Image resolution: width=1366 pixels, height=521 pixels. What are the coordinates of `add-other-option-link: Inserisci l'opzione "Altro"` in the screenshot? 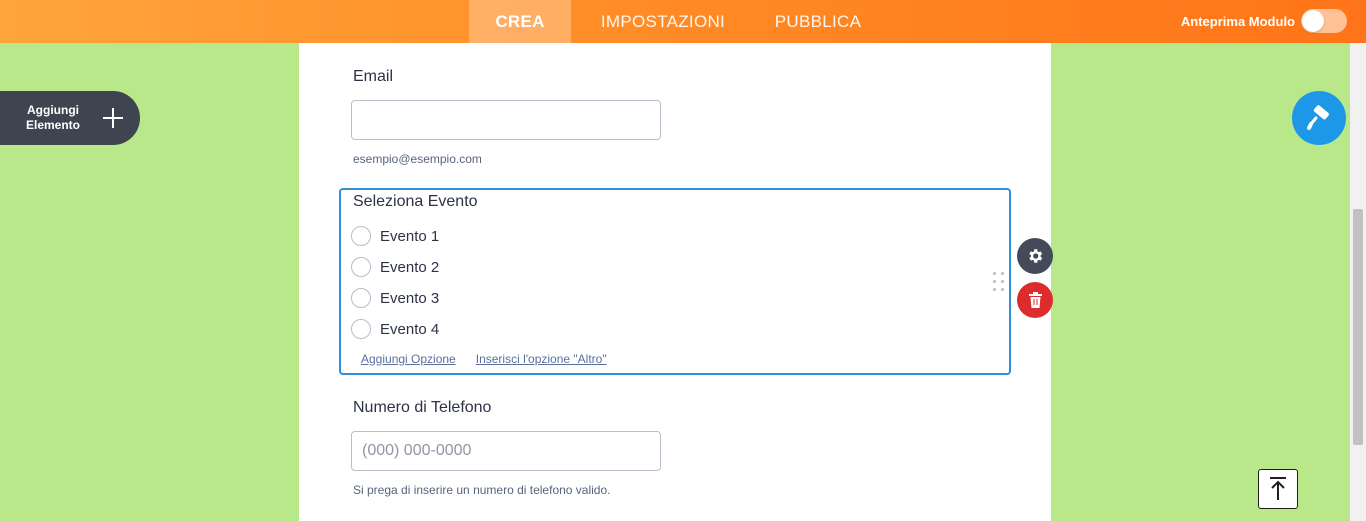 It's located at (541, 359).